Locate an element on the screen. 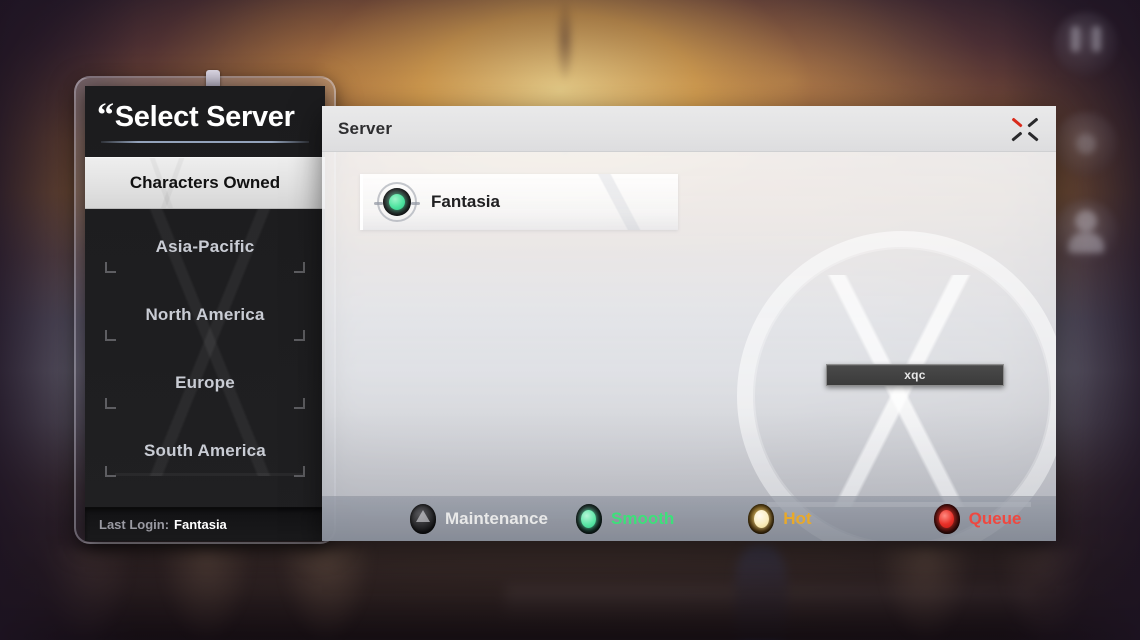  sidebar-item-north-america: North America is located at coordinates (205, 315).